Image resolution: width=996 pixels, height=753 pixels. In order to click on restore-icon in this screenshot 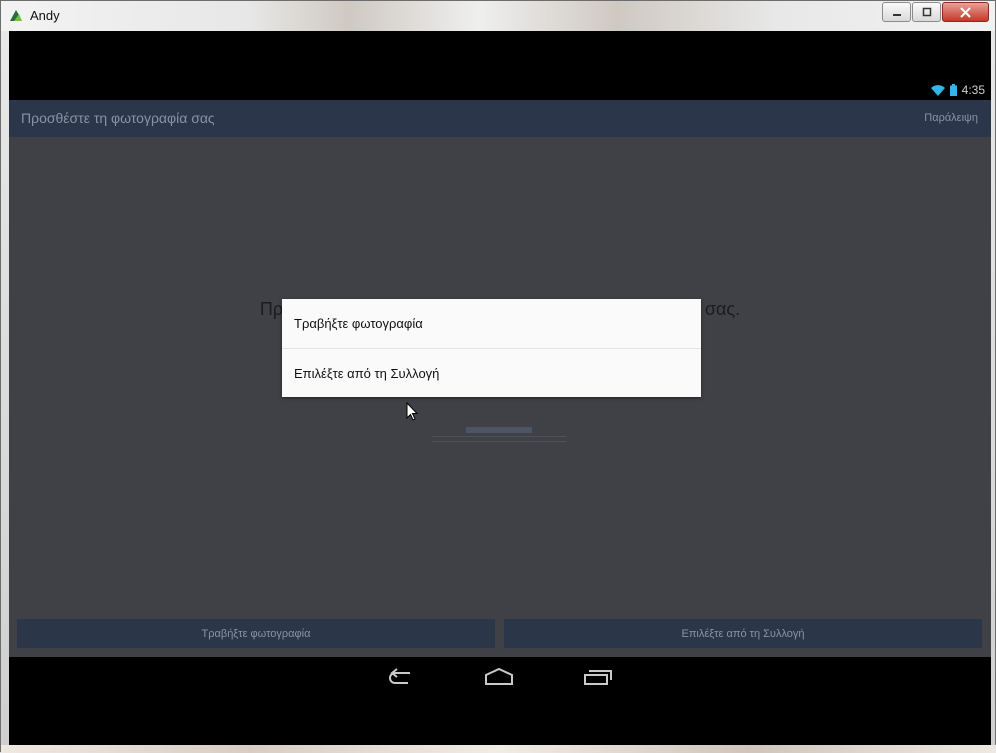, I will do `click(926, 12)`.